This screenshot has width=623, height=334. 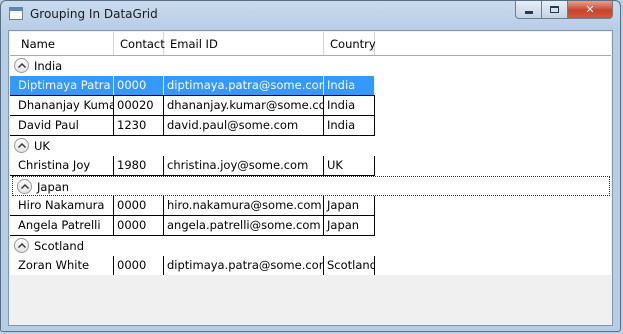 What do you see at coordinates (244, 43) in the screenshot?
I see `column-header-email: Email ID` at bounding box center [244, 43].